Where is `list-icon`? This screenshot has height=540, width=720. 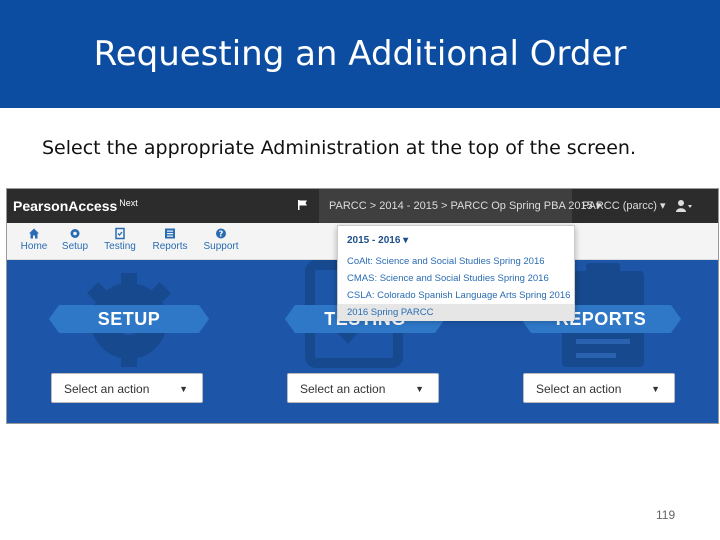
list-icon is located at coordinates (170, 233).